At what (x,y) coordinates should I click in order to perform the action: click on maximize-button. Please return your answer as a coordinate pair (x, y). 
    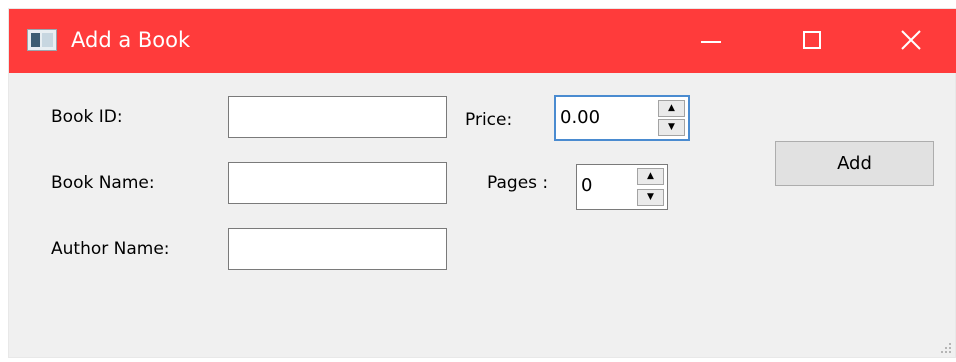
    Looking at the image, I should click on (813, 41).